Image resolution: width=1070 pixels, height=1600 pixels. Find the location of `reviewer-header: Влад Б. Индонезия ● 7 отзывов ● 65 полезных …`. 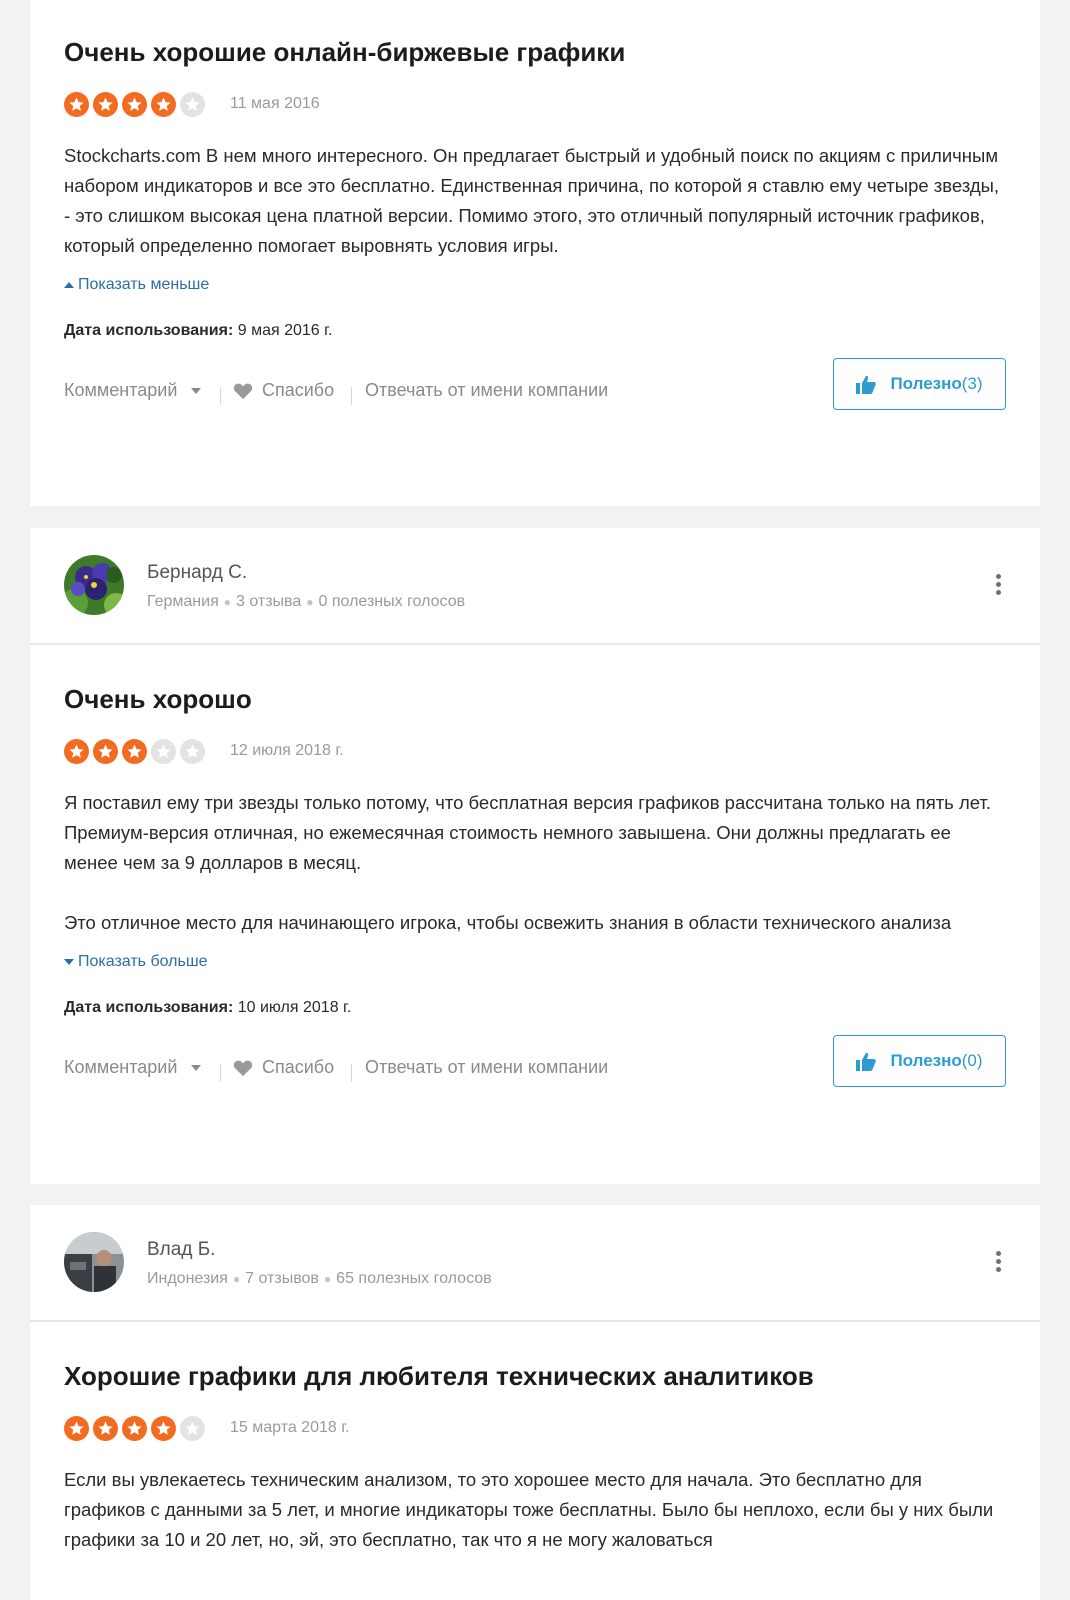

reviewer-header: Влад Б. Индонезия ● 7 отзывов ● 65 полезных … is located at coordinates (535, 1263).